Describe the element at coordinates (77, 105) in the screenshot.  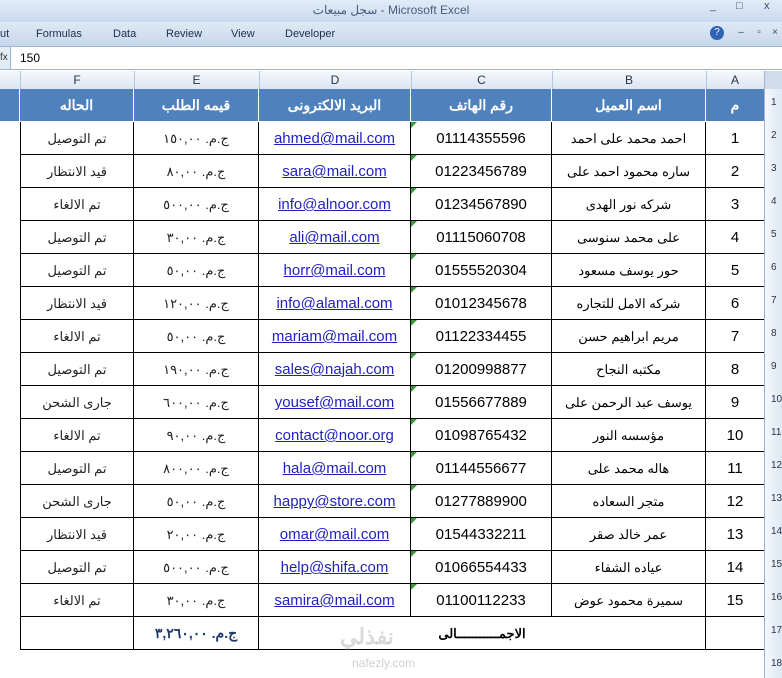
I see `header-status: الحاله` at that location.